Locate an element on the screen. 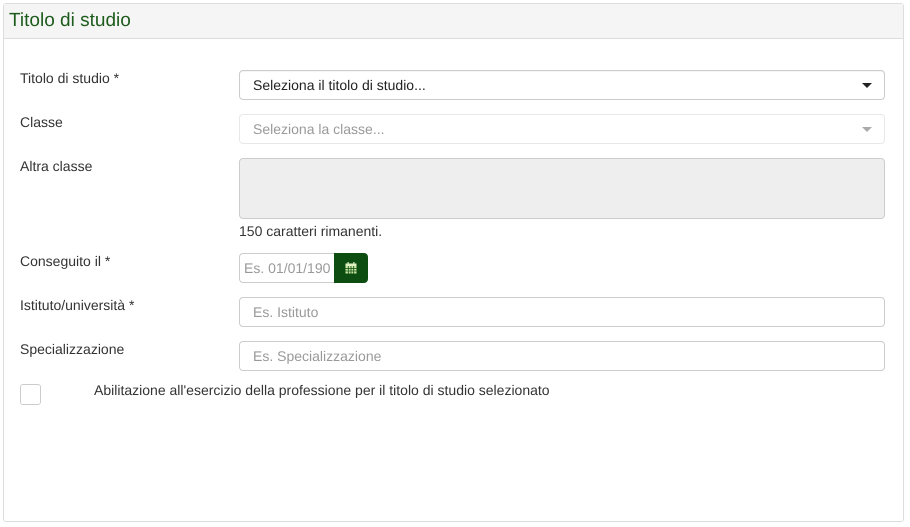  field-label: Istituto/università * is located at coordinates (78, 306).